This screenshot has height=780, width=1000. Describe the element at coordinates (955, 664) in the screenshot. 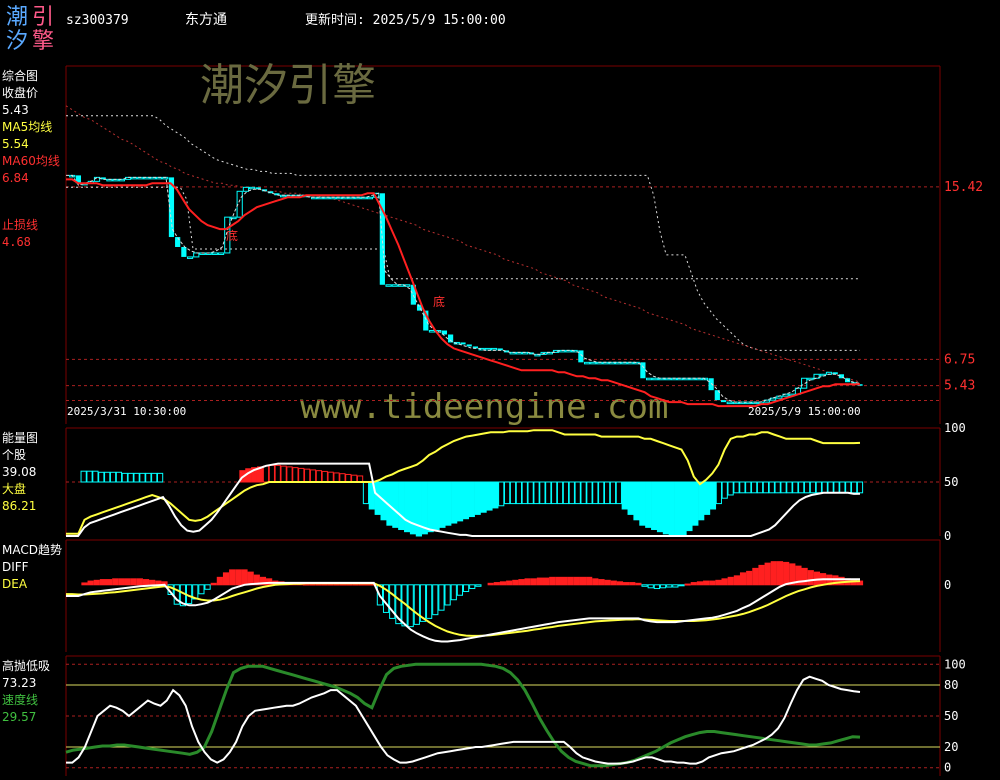

I see `tide-tick: 100` at that location.